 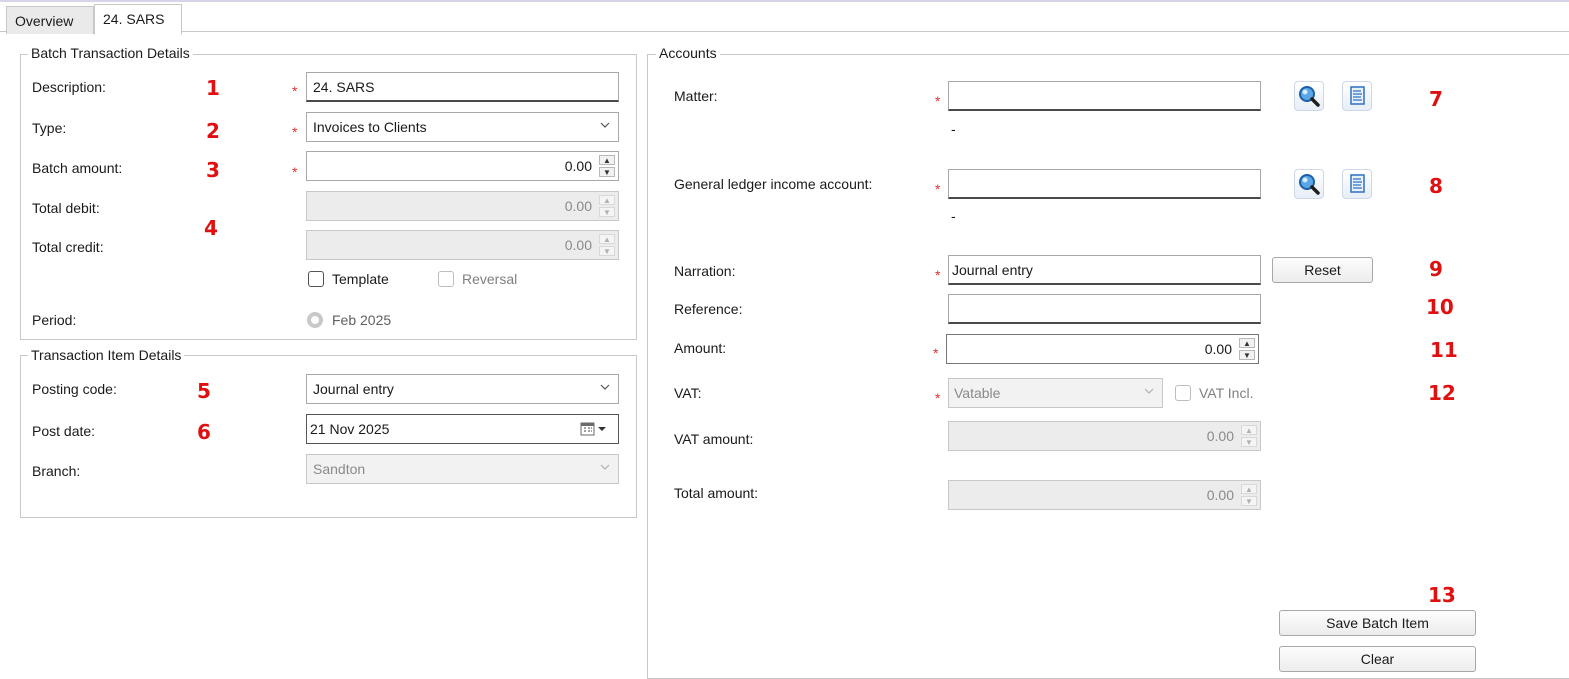 What do you see at coordinates (1220, 495) in the screenshot?
I see `total-amount-value: 0.00` at bounding box center [1220, 495].